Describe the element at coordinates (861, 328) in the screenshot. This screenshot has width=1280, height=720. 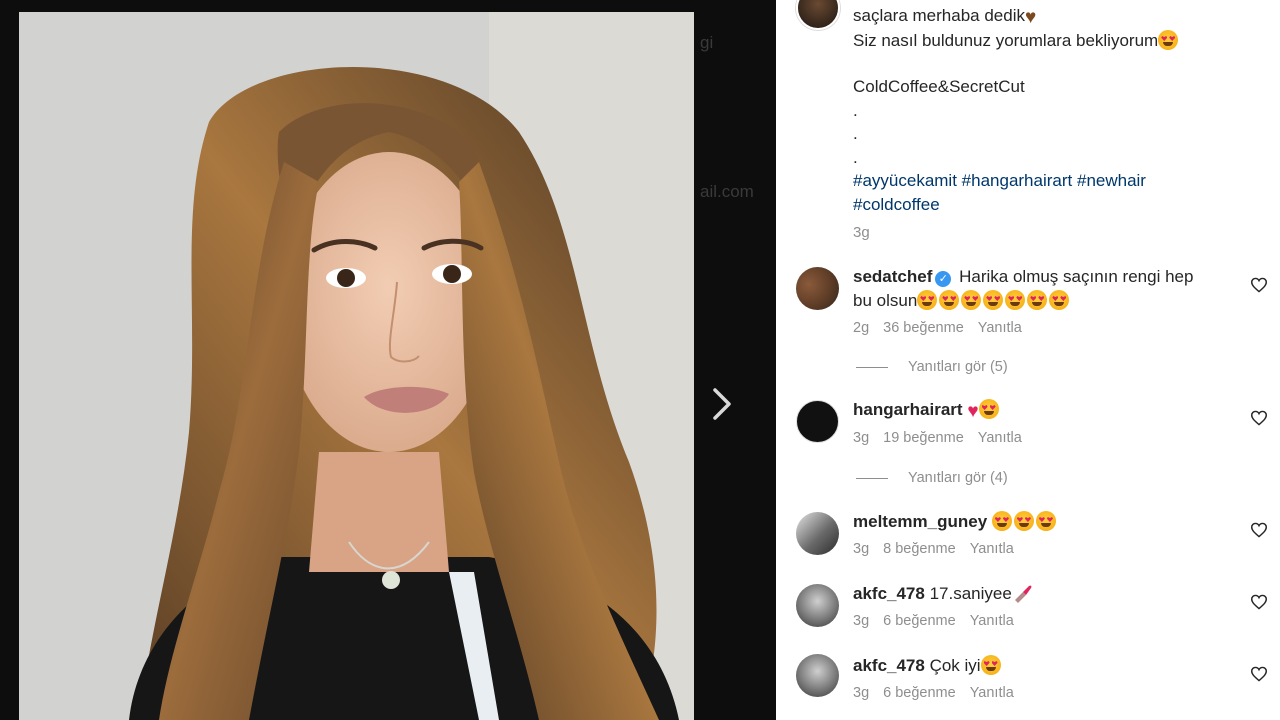
I see `comment-time: 2g` at that location.